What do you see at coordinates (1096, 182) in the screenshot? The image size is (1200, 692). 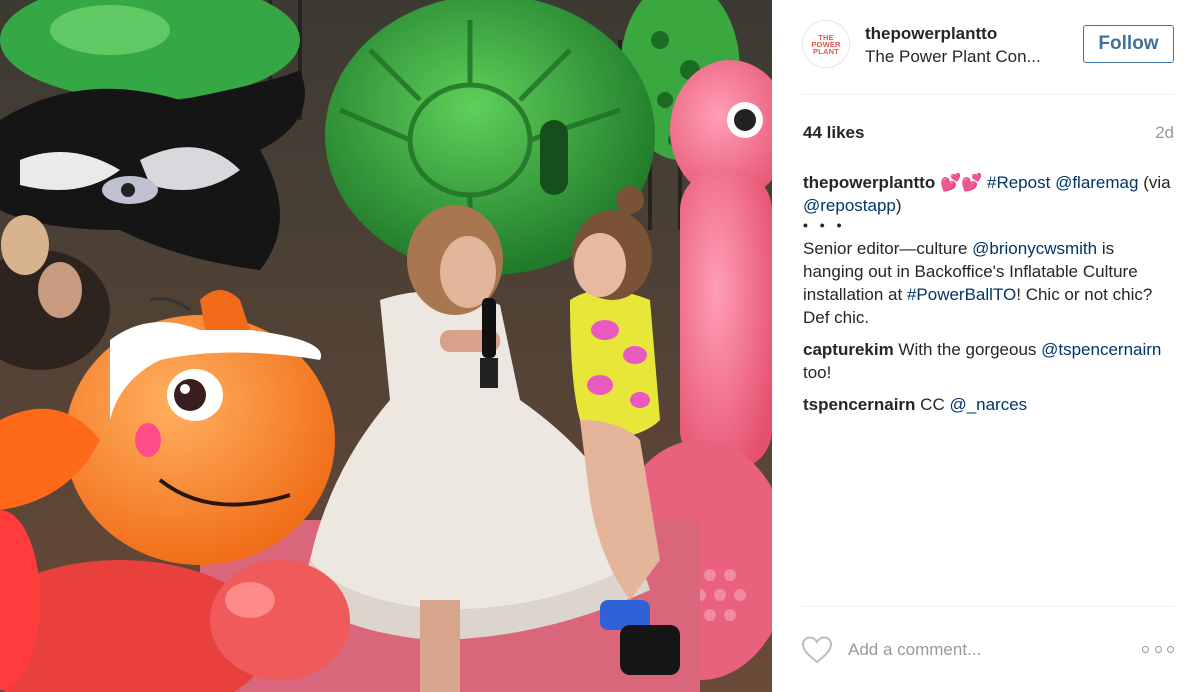 I see `mention-link: @flaremag` at bounding box center [1096, 182].